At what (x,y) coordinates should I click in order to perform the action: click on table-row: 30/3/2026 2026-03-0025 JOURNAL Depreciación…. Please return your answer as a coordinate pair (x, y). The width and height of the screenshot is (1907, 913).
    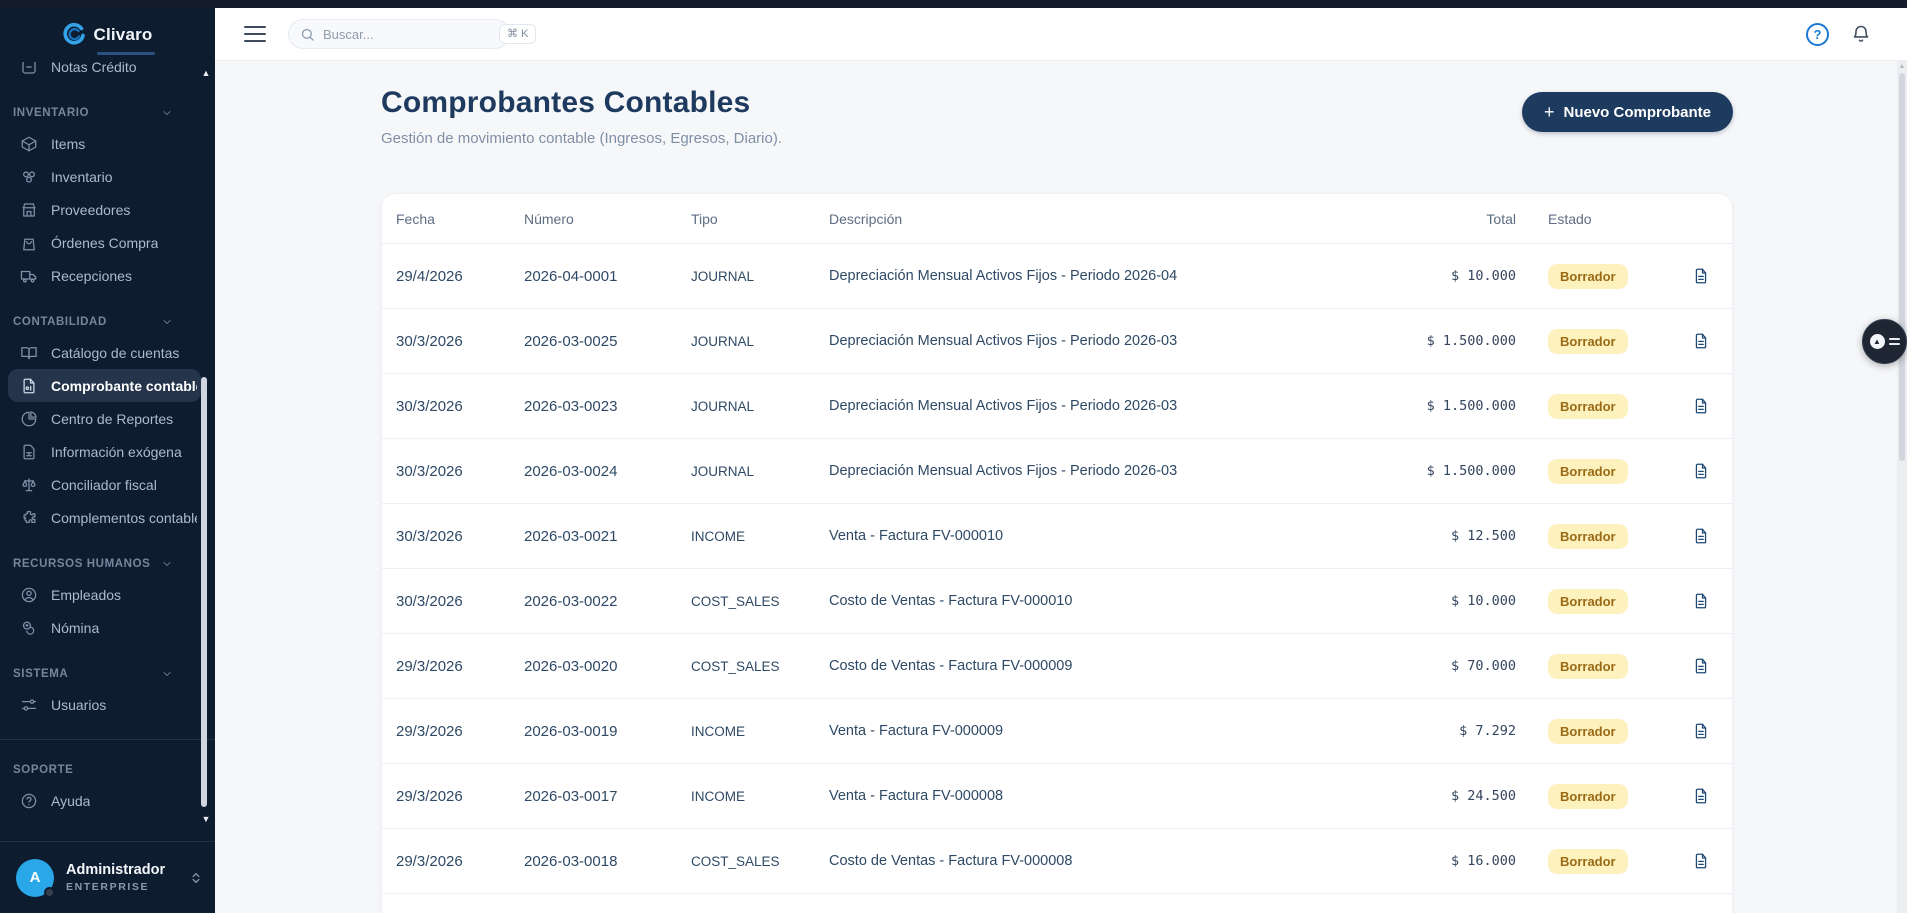
    Looking at the image, I should click on (1057, 341).